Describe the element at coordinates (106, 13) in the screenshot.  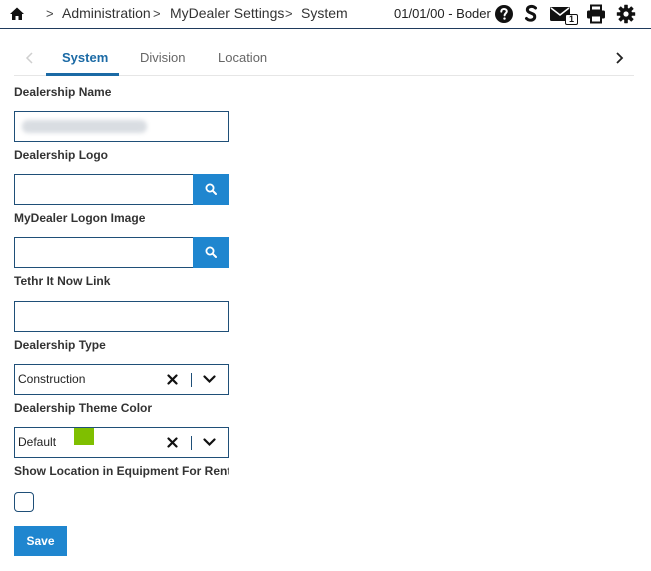
I see `breadcrumb-administration: Administration` at that location.